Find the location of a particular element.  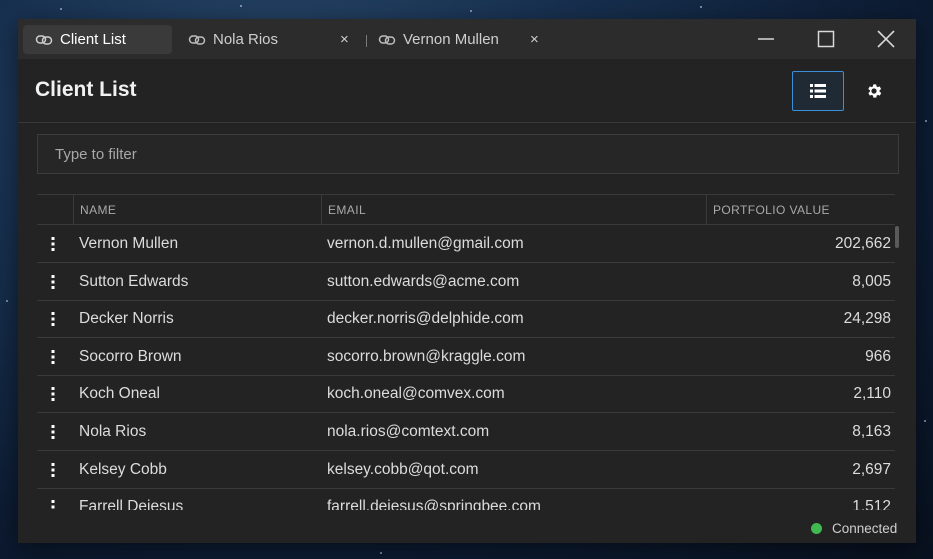

client-name: Socorro Brown is located at coordinates (130, 356).